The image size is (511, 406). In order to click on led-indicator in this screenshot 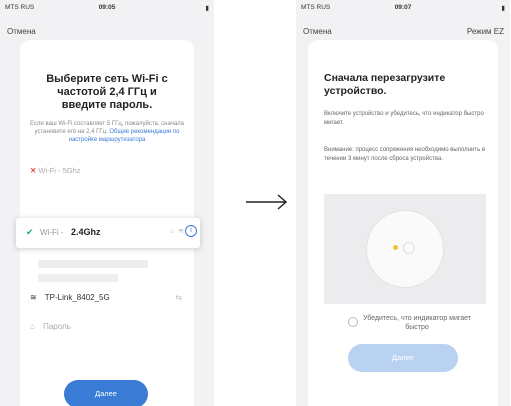, I will do `click(395, 247)`.